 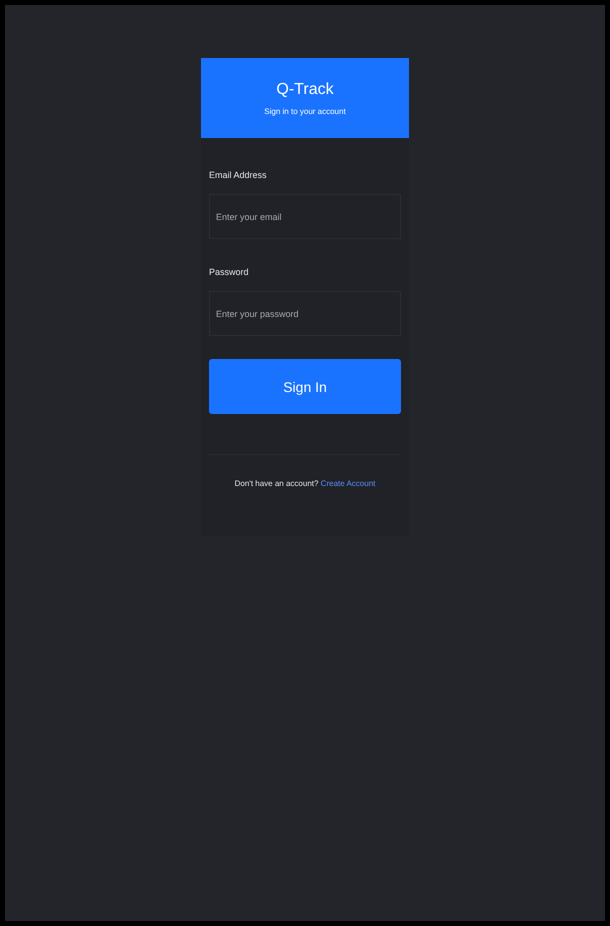 I want to click on input-field: Enter your password, so click(x=305, y=313).